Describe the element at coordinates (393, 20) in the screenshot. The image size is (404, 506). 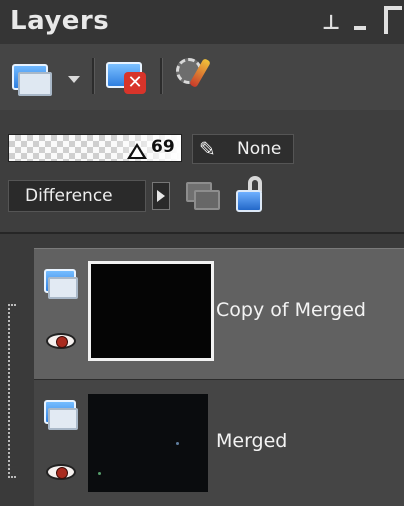
I see `close-icon` at that location.